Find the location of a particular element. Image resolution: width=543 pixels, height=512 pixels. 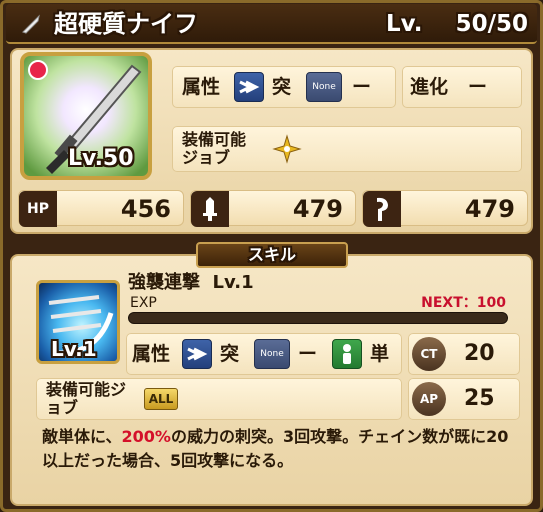

skill-icon: Lv.1 is located at coordinates (78, 322).